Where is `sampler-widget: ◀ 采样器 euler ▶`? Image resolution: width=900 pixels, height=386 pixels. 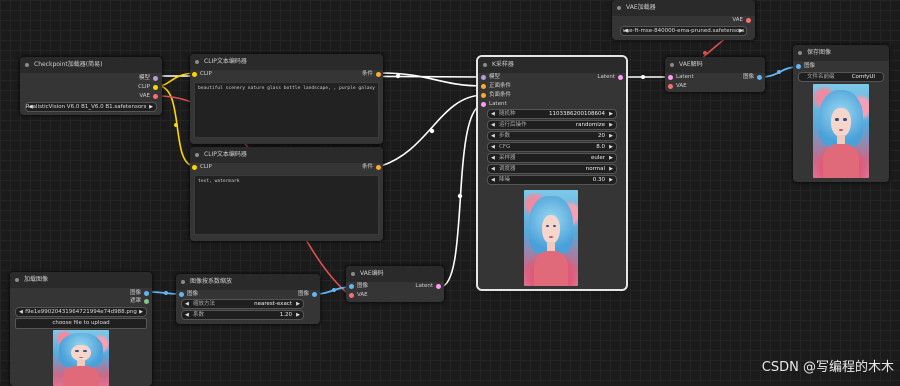
sampler-widget: ◀ 采样器 euler ▶ is located at coordinates (552, 158).